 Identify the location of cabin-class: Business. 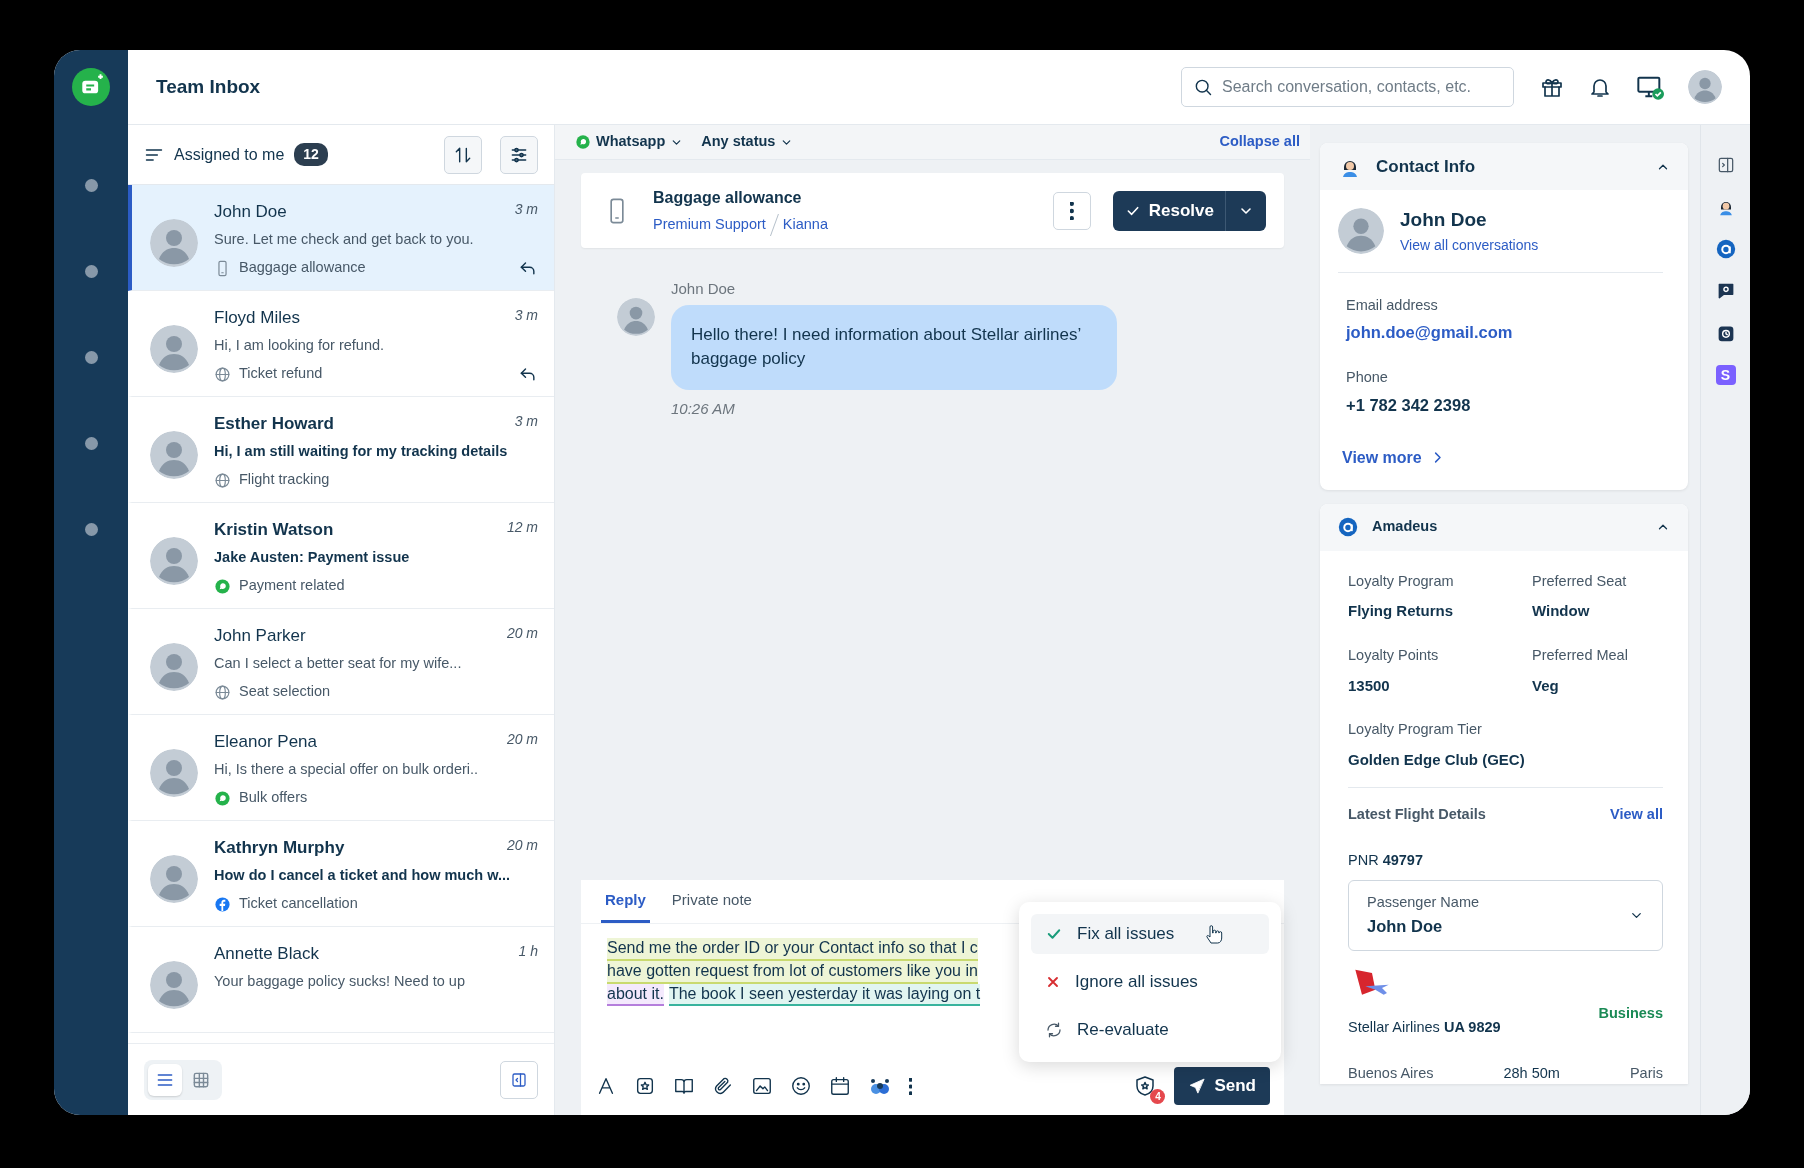
(1630, 1013).